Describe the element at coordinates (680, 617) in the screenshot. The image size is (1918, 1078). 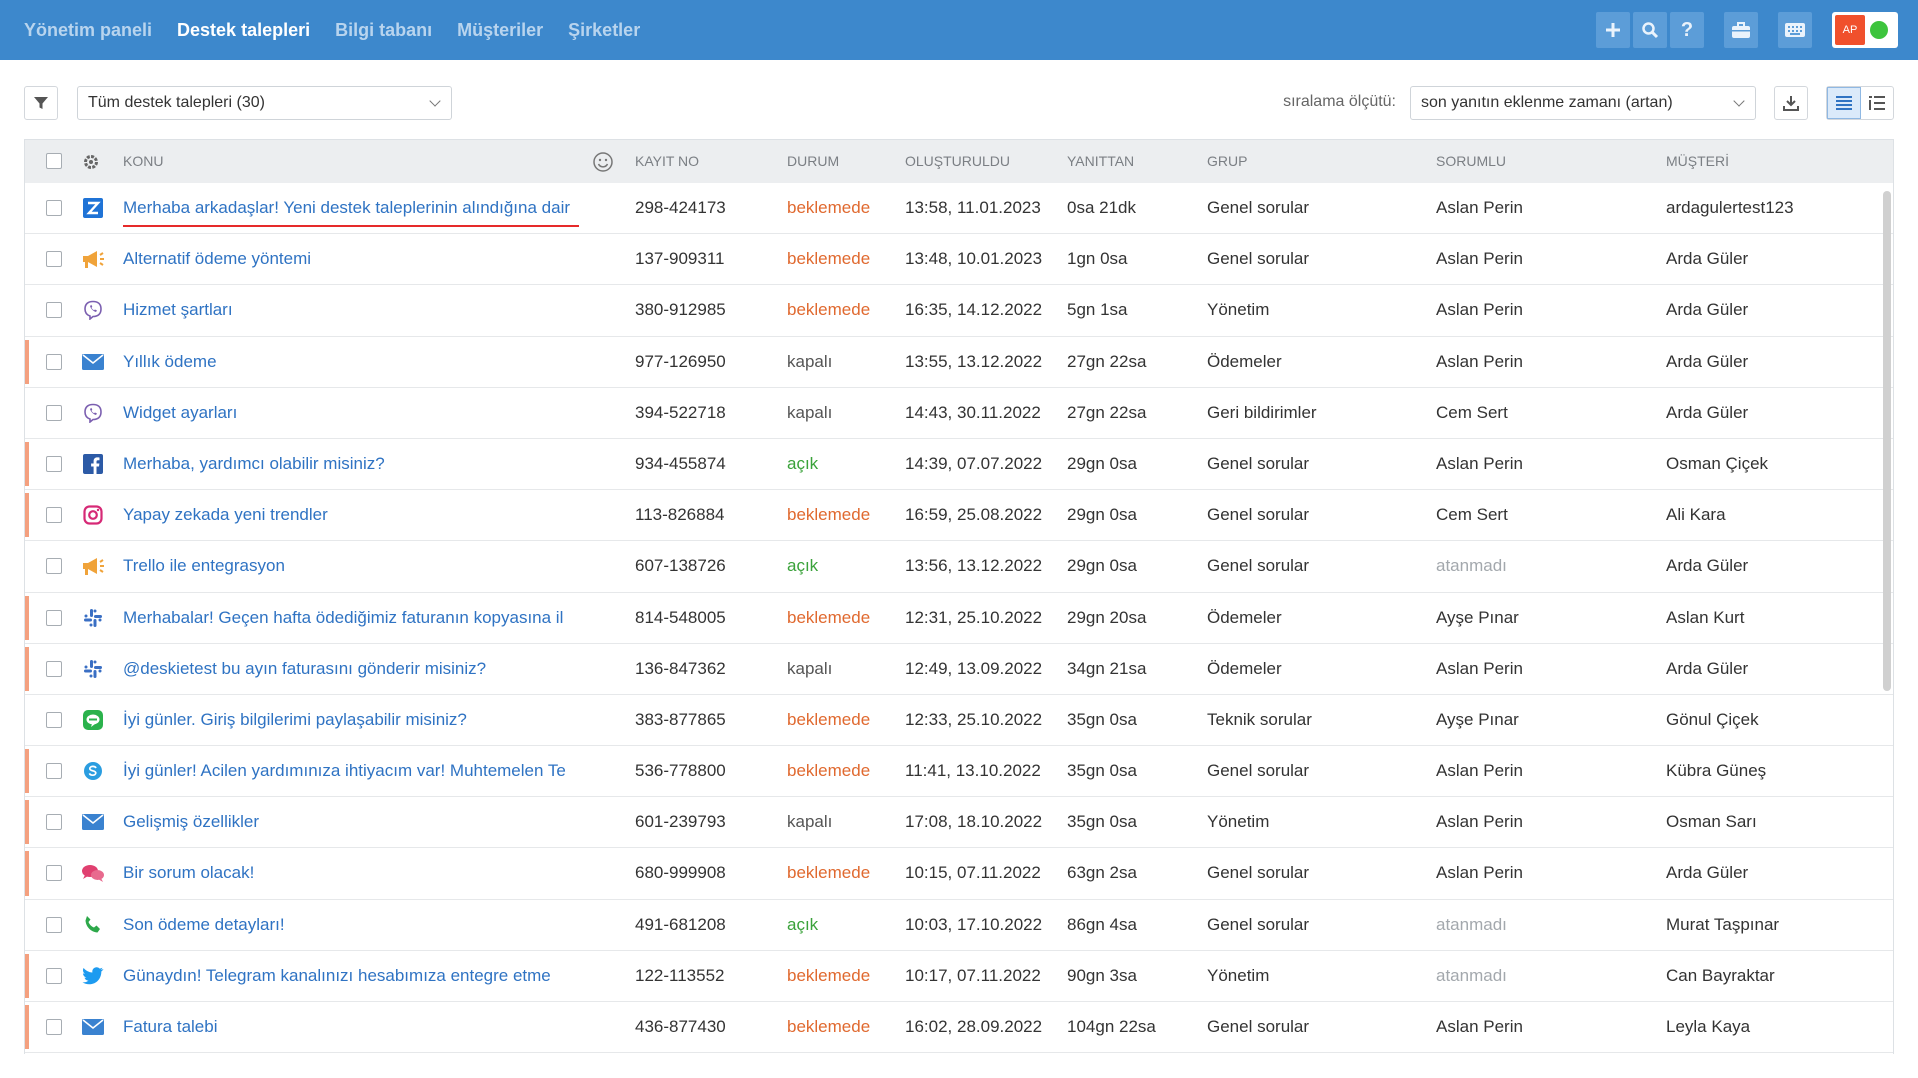
I see `ticket-id: 814-548005` at that location.